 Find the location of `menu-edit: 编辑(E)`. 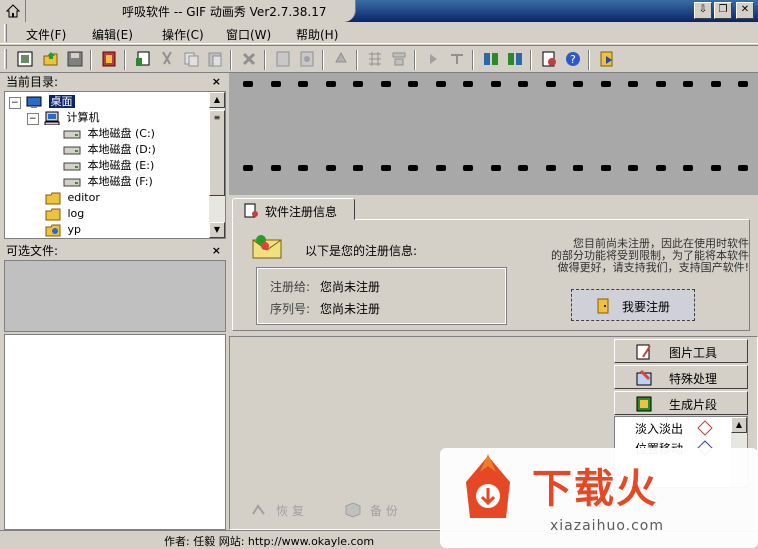

menu-edit: 编辑(E) is located at coordinates (112, 34).